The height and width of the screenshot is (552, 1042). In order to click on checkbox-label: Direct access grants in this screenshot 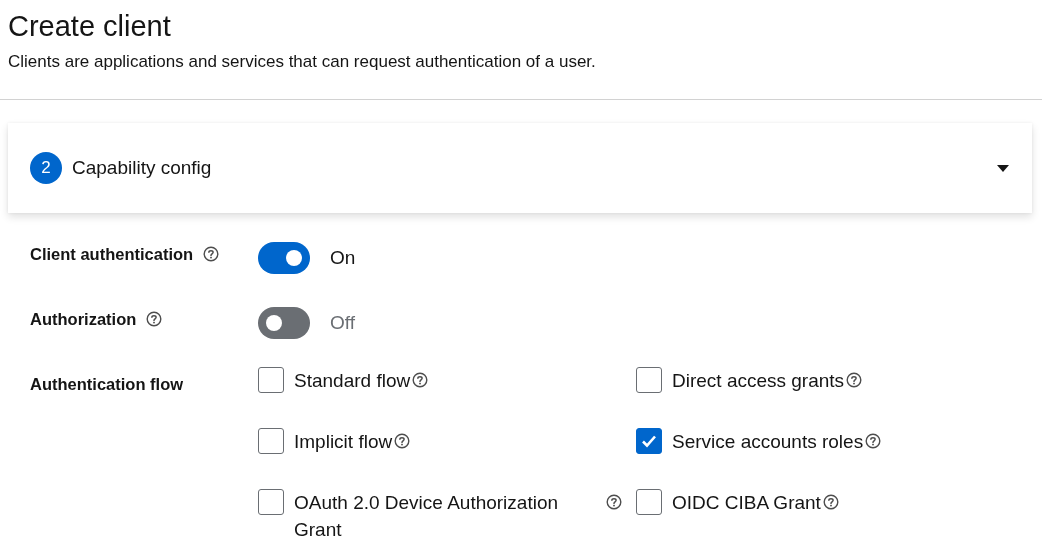, I will do `click(758, 380)`.